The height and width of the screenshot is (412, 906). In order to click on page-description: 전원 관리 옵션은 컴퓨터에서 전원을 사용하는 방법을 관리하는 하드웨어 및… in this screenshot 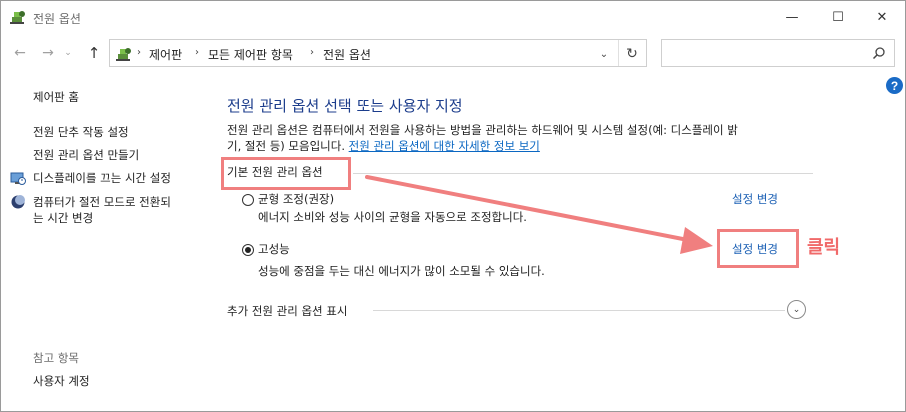, I will do `click(517, 138)`.